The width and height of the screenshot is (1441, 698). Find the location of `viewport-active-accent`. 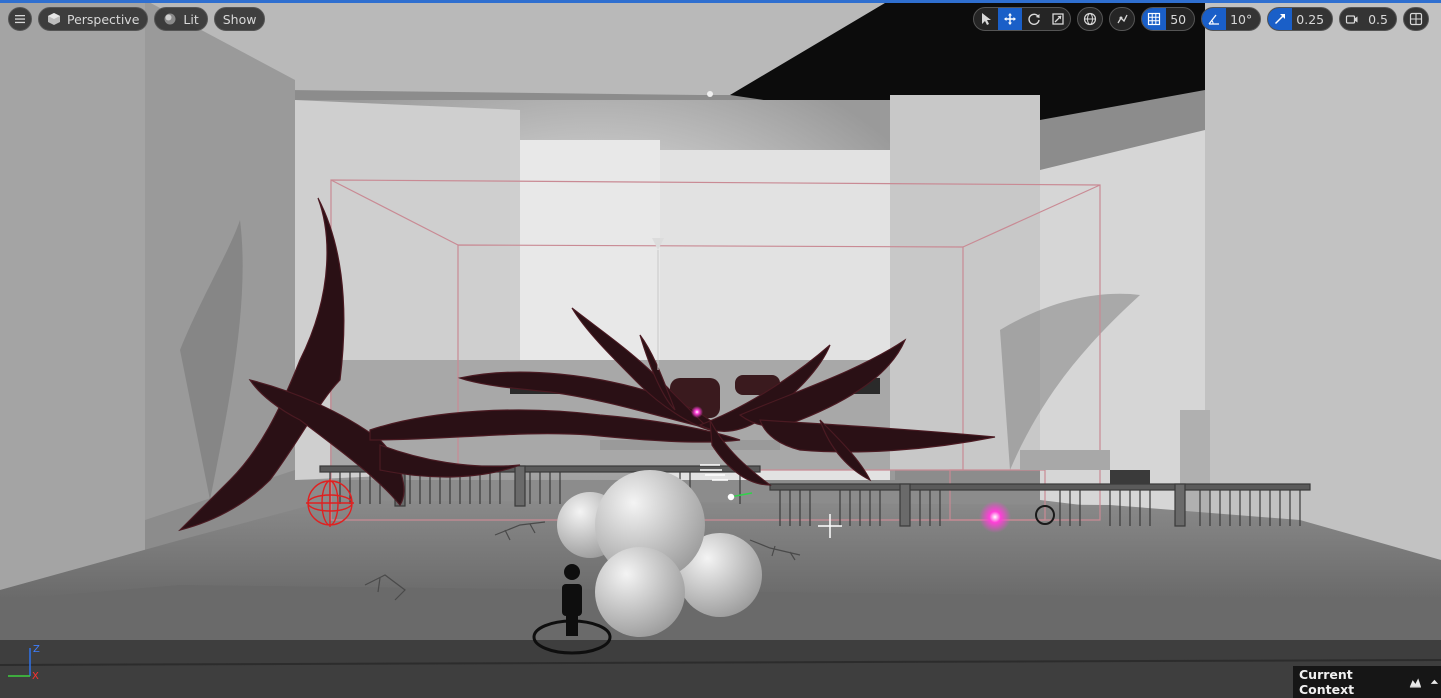

viewport-active-accent is located at coordinates (720, 1).